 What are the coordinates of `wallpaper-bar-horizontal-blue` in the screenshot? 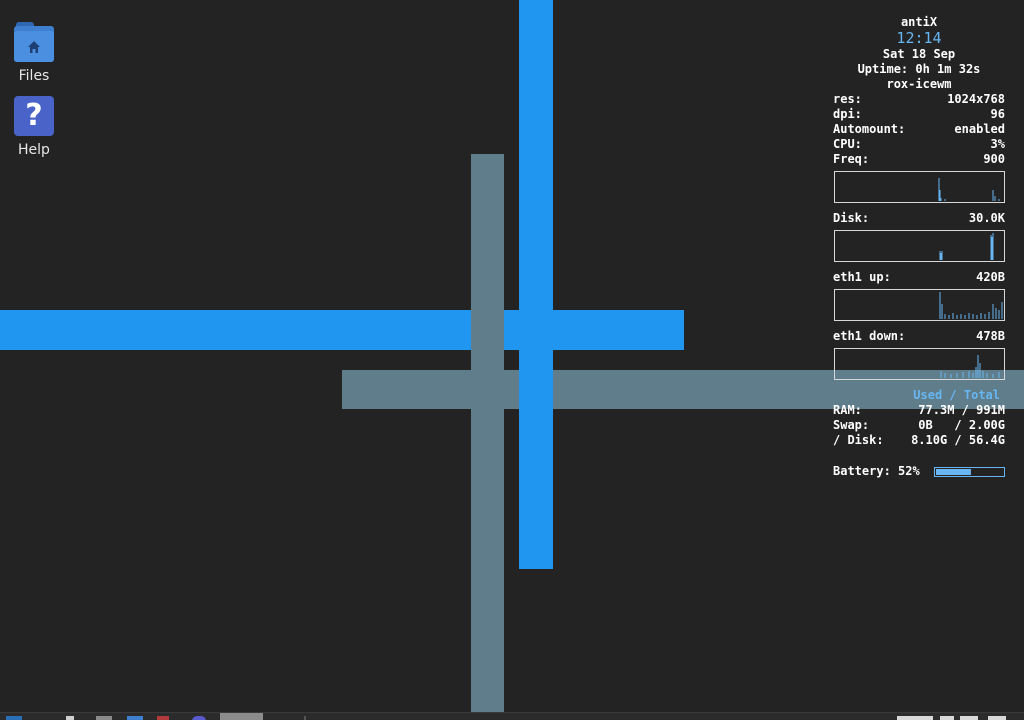 It's located at (342, 330).